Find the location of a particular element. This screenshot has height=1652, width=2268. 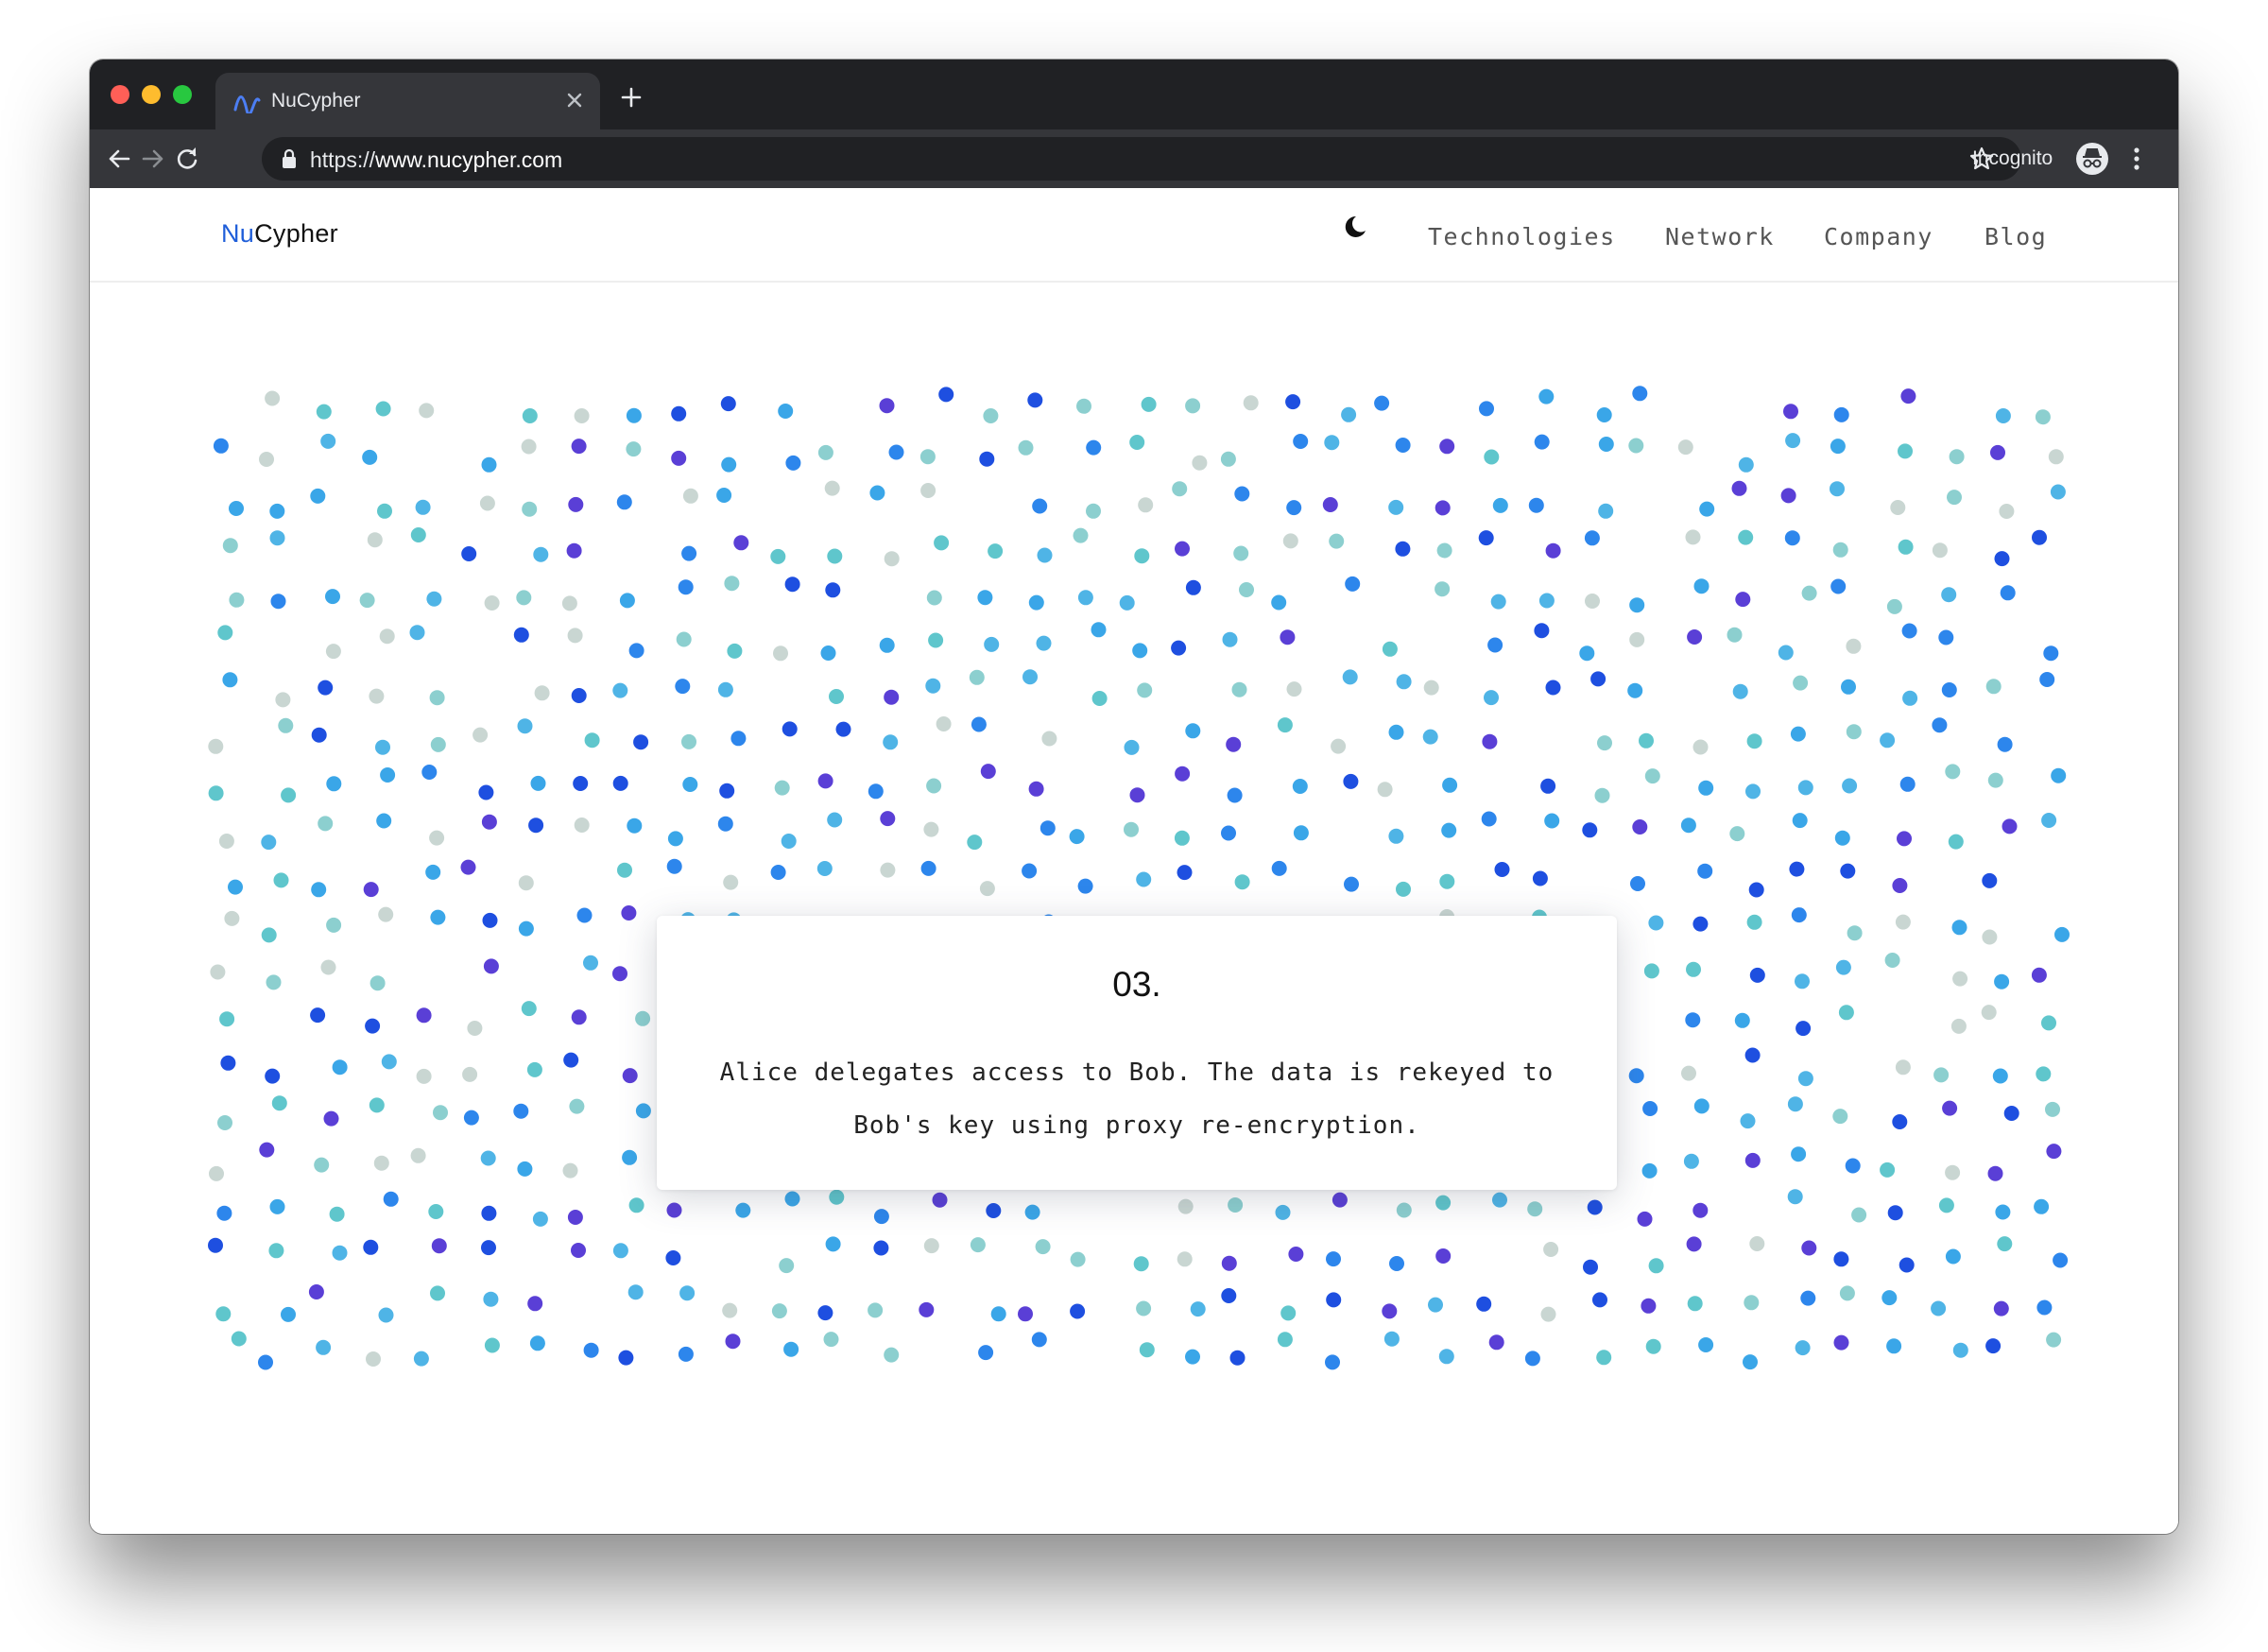

address-bar: https://www.nucypher.com is located at coordinates (1141, 159).